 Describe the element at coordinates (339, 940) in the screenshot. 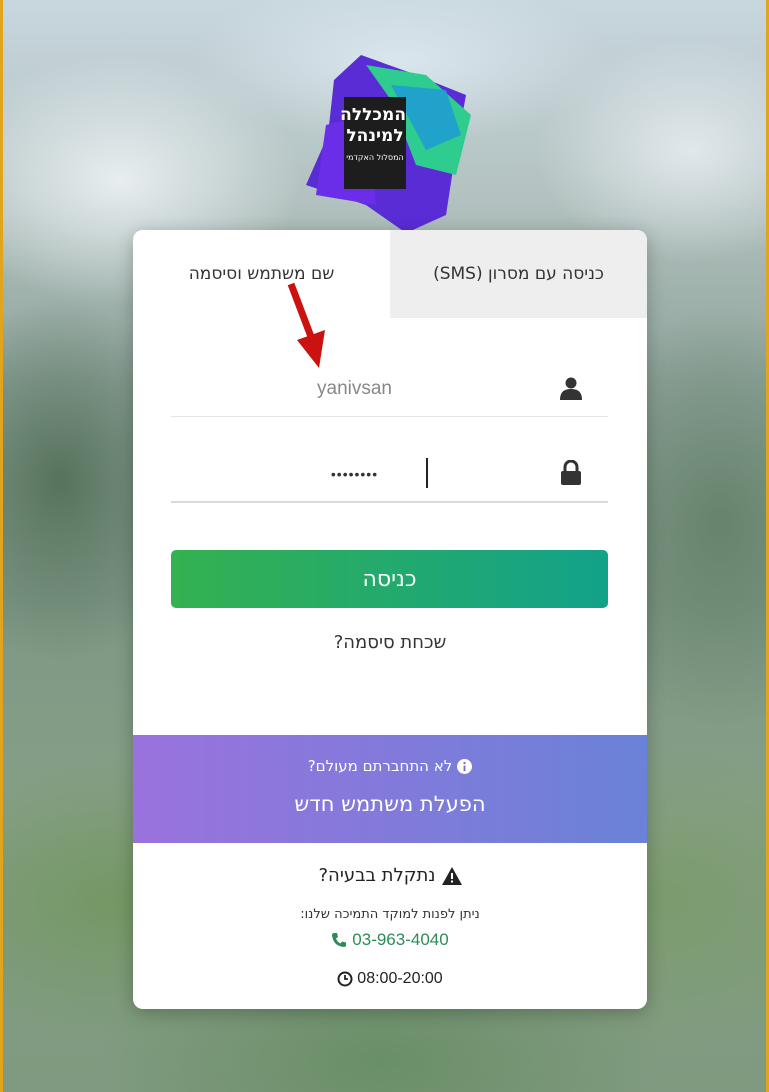

I see `phone-icon` at that location.